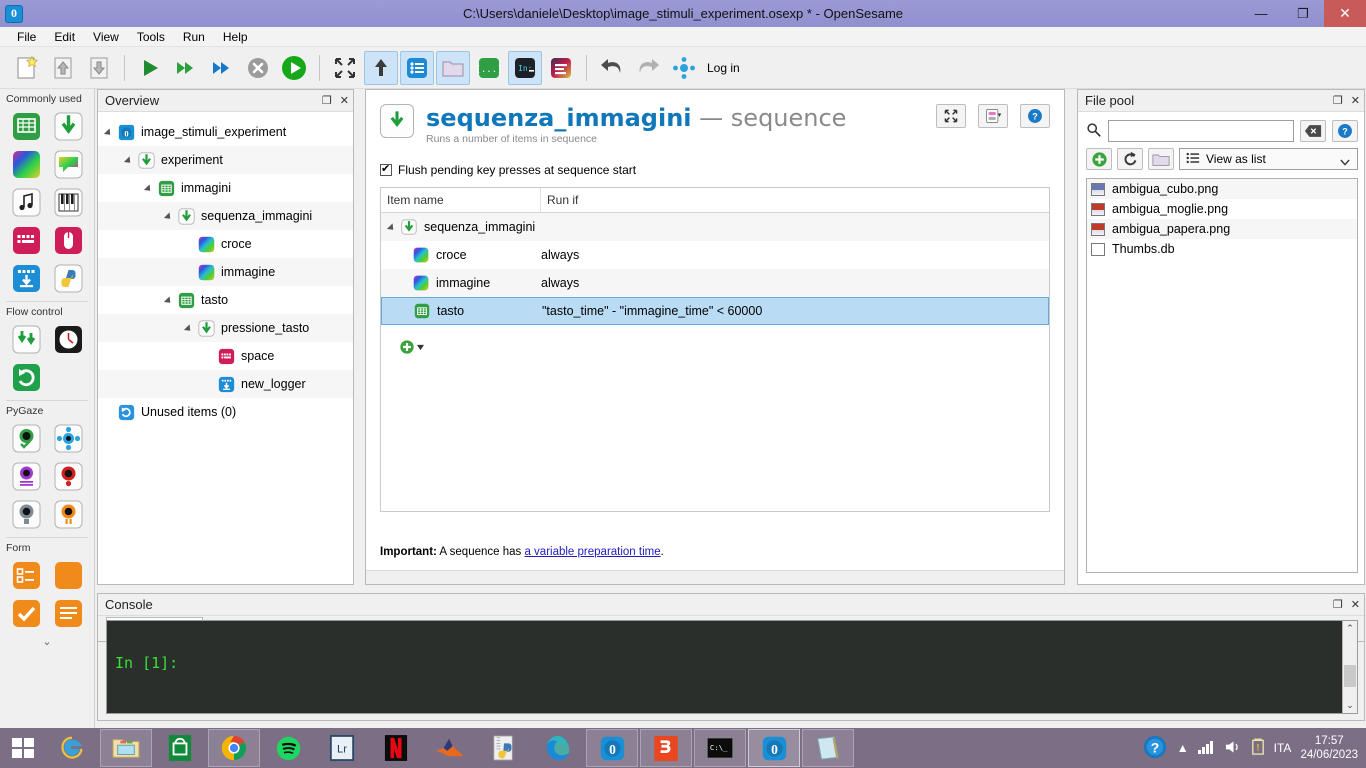  I want to click on form-text-display-icon, so click(68, 613).